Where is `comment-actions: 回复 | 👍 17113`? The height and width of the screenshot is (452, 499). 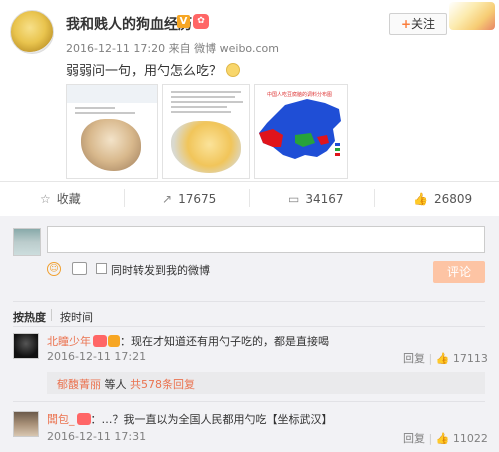
comment-actions: 回复 | 👍 17113 is located at coordinates (445, 358).